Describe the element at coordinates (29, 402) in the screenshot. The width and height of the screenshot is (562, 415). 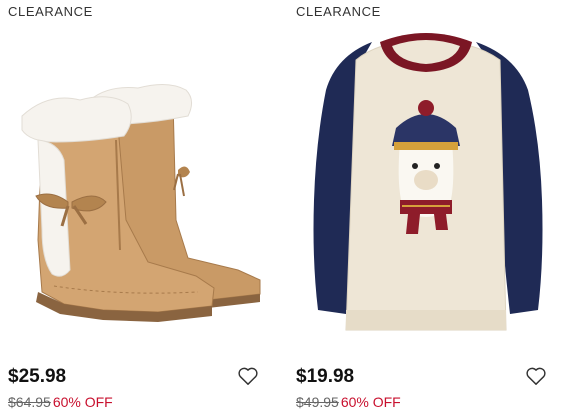
I see `original-price: $64.95` at that location.